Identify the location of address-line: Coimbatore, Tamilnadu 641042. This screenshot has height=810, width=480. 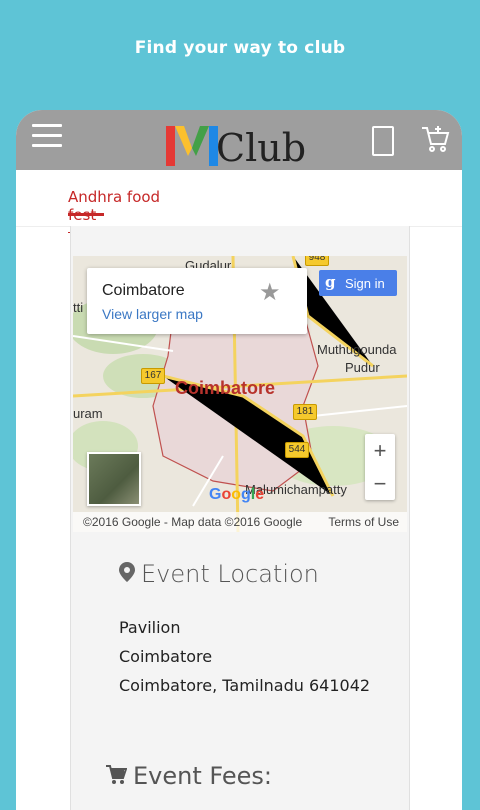
(245, 685).